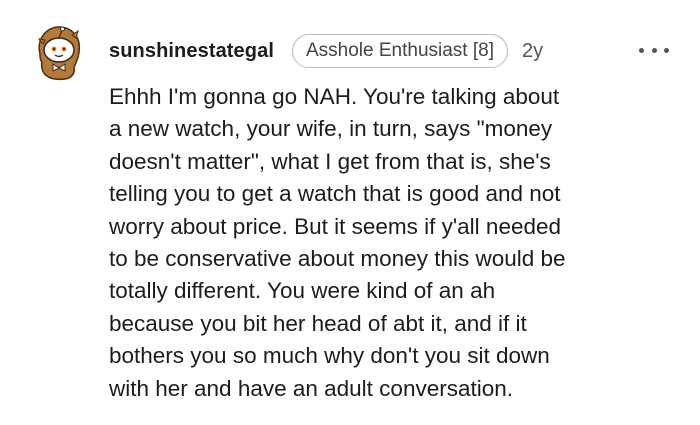 This screenshot has height=425, width=700. I want to click on comment-timestamp: 2y, so click(532, 51).